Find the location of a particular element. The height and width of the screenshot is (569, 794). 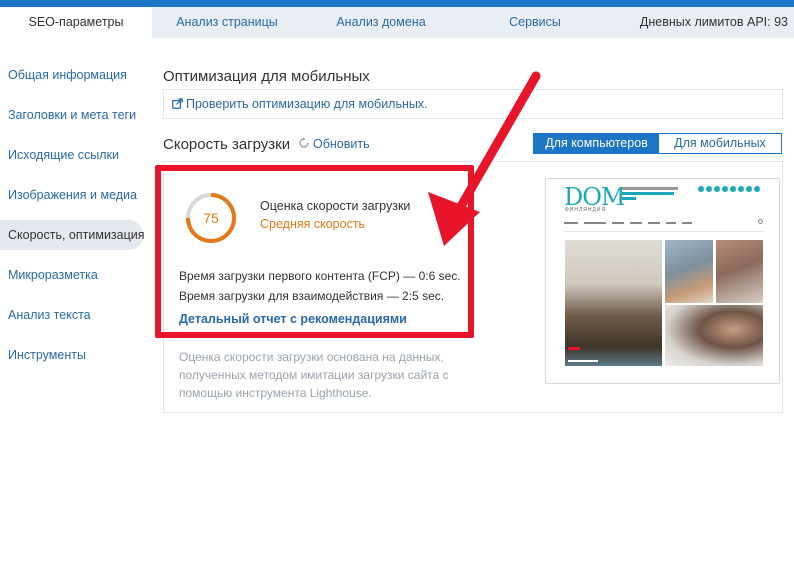

refresh-button: Обновить is located at coordinates (334, 144).